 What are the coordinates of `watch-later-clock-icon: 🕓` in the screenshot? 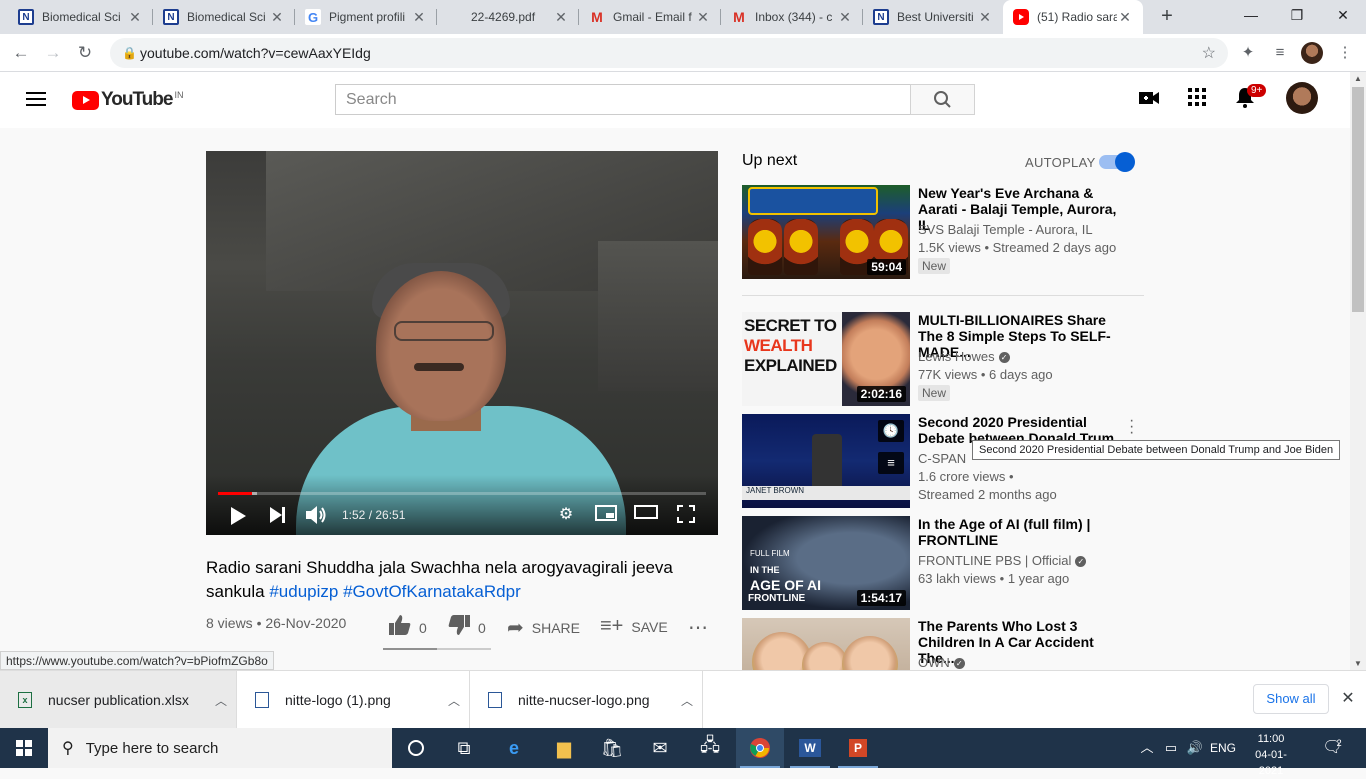 It's located at (891, 431).